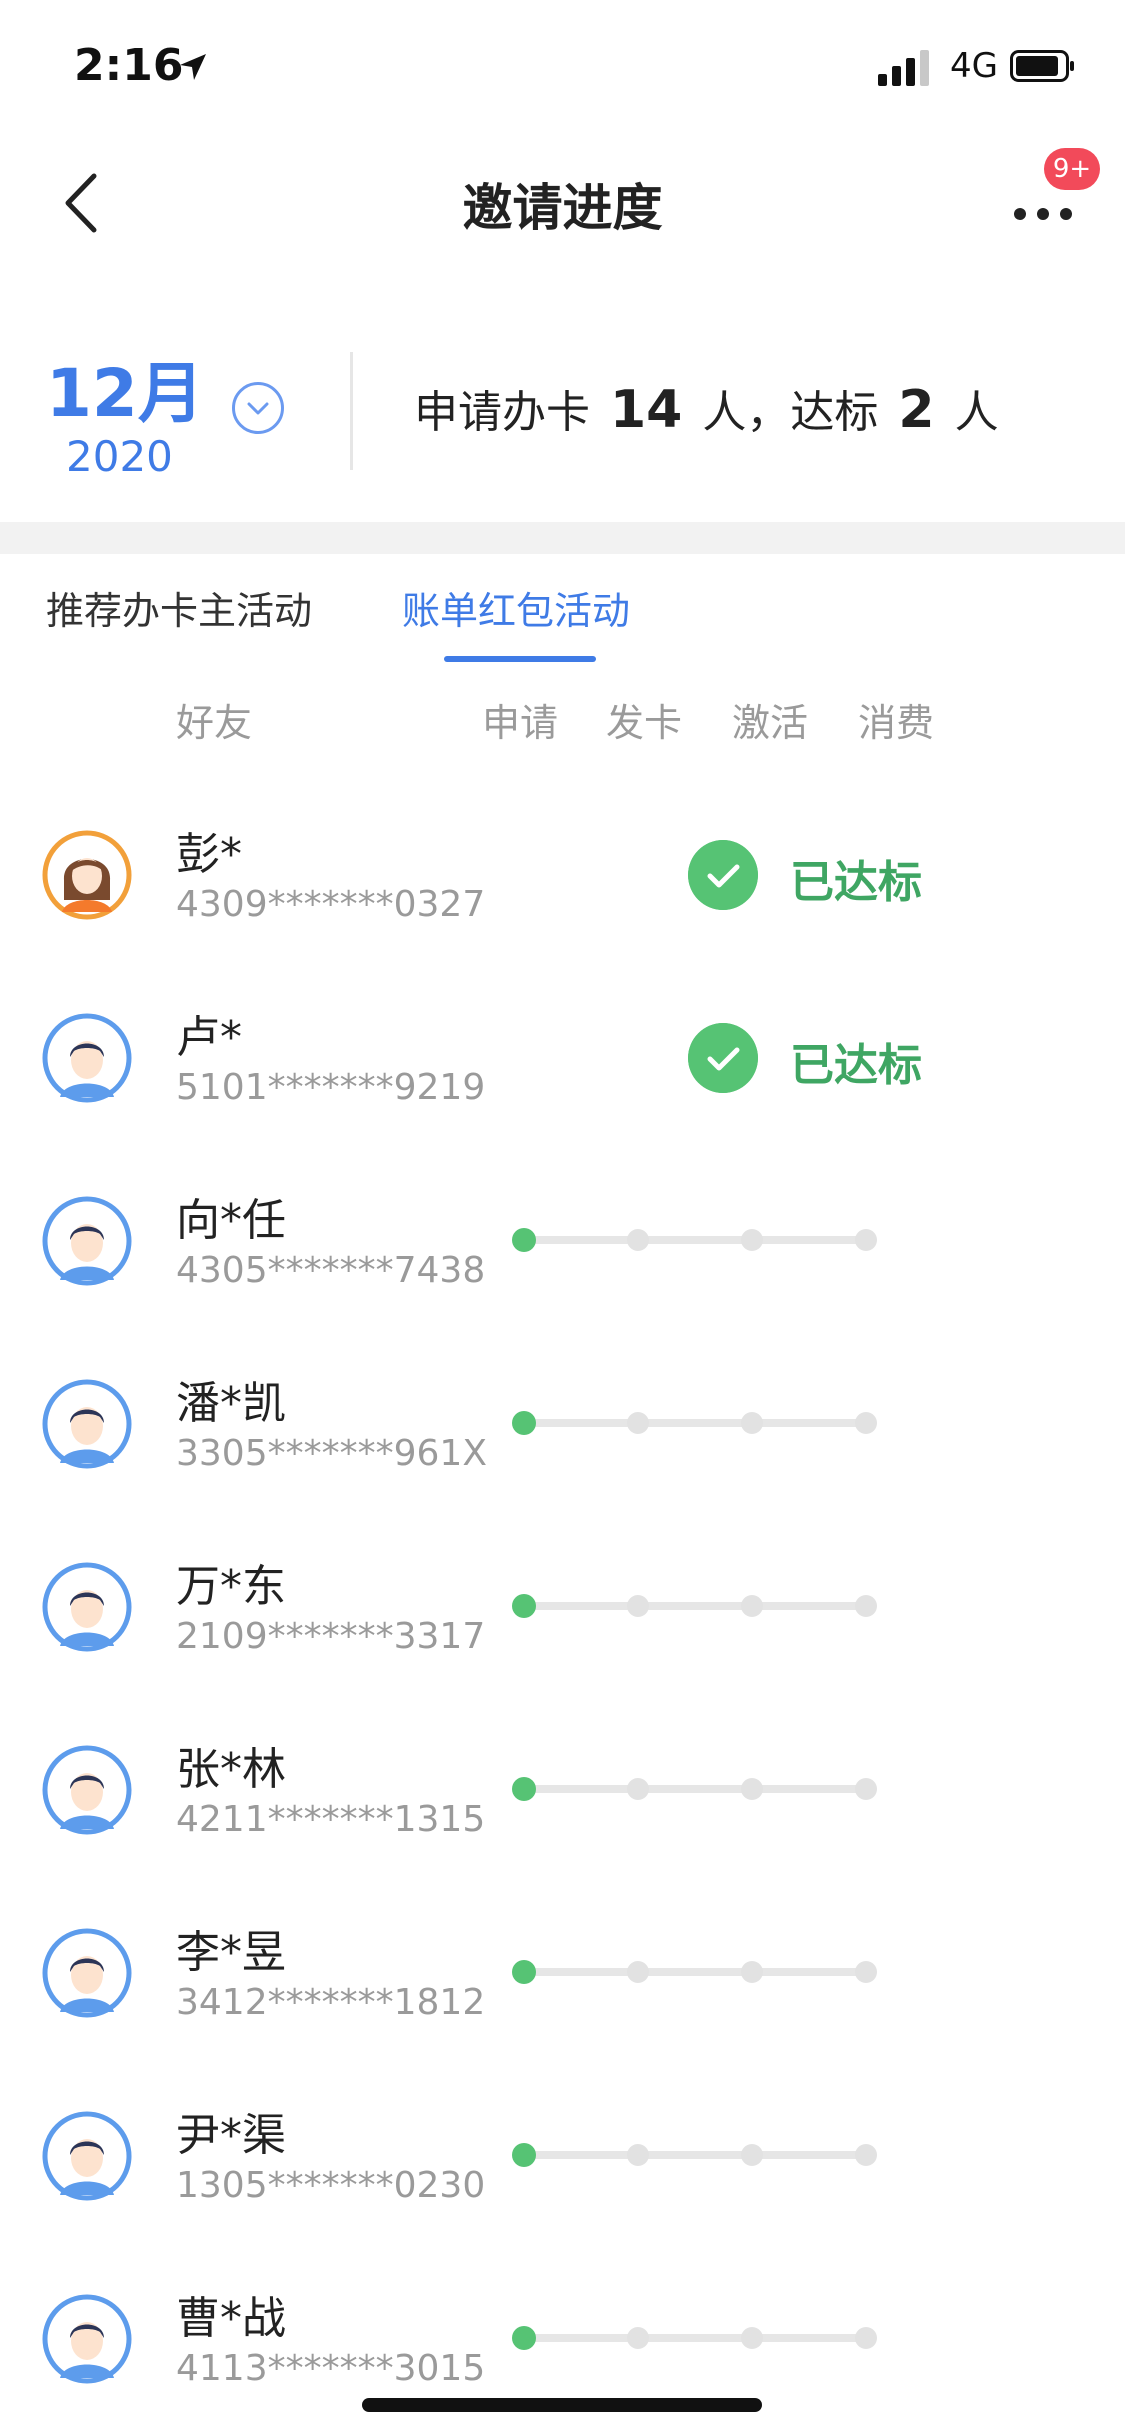 The image size is (1125, 2436). Describe the element at coordinates (331, 1453) in the screenshot. I see `friend-id-number: 3305*******961X` at that location.